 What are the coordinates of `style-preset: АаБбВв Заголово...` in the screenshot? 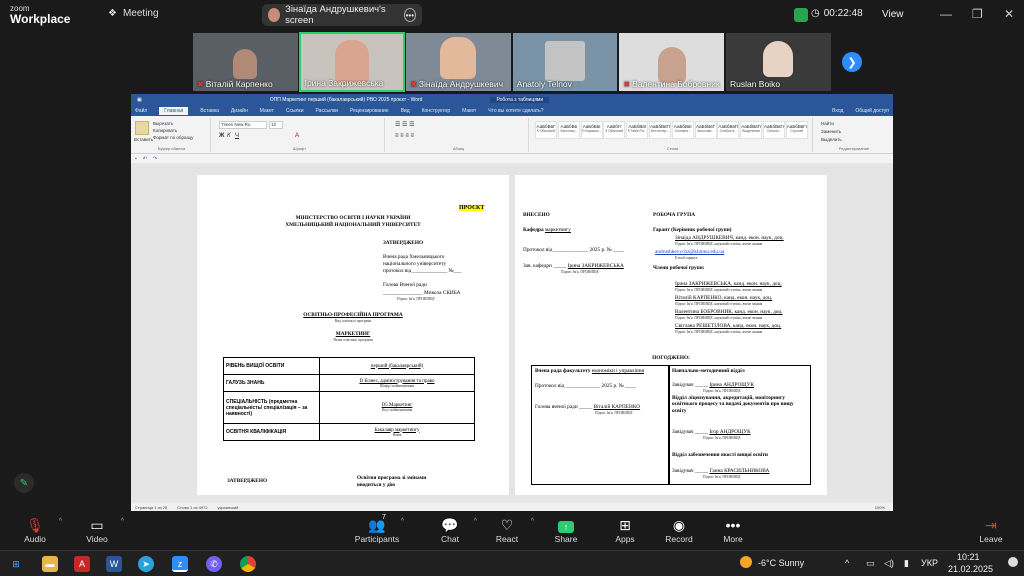 It's located at (568, 130).